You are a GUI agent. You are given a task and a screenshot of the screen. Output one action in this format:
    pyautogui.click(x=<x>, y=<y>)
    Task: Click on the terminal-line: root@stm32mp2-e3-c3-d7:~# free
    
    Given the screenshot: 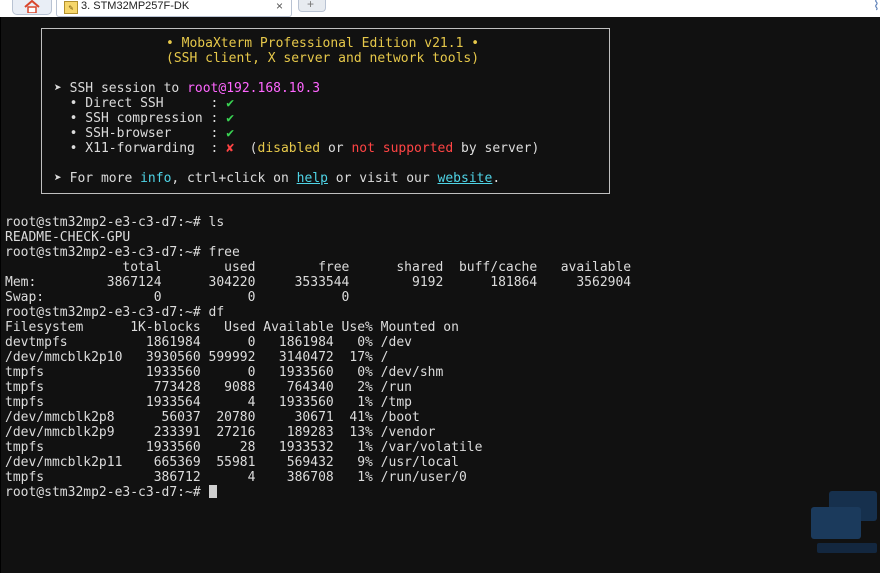 What is the action you would take?
    pyautogui.click(x=122, y=252)
    